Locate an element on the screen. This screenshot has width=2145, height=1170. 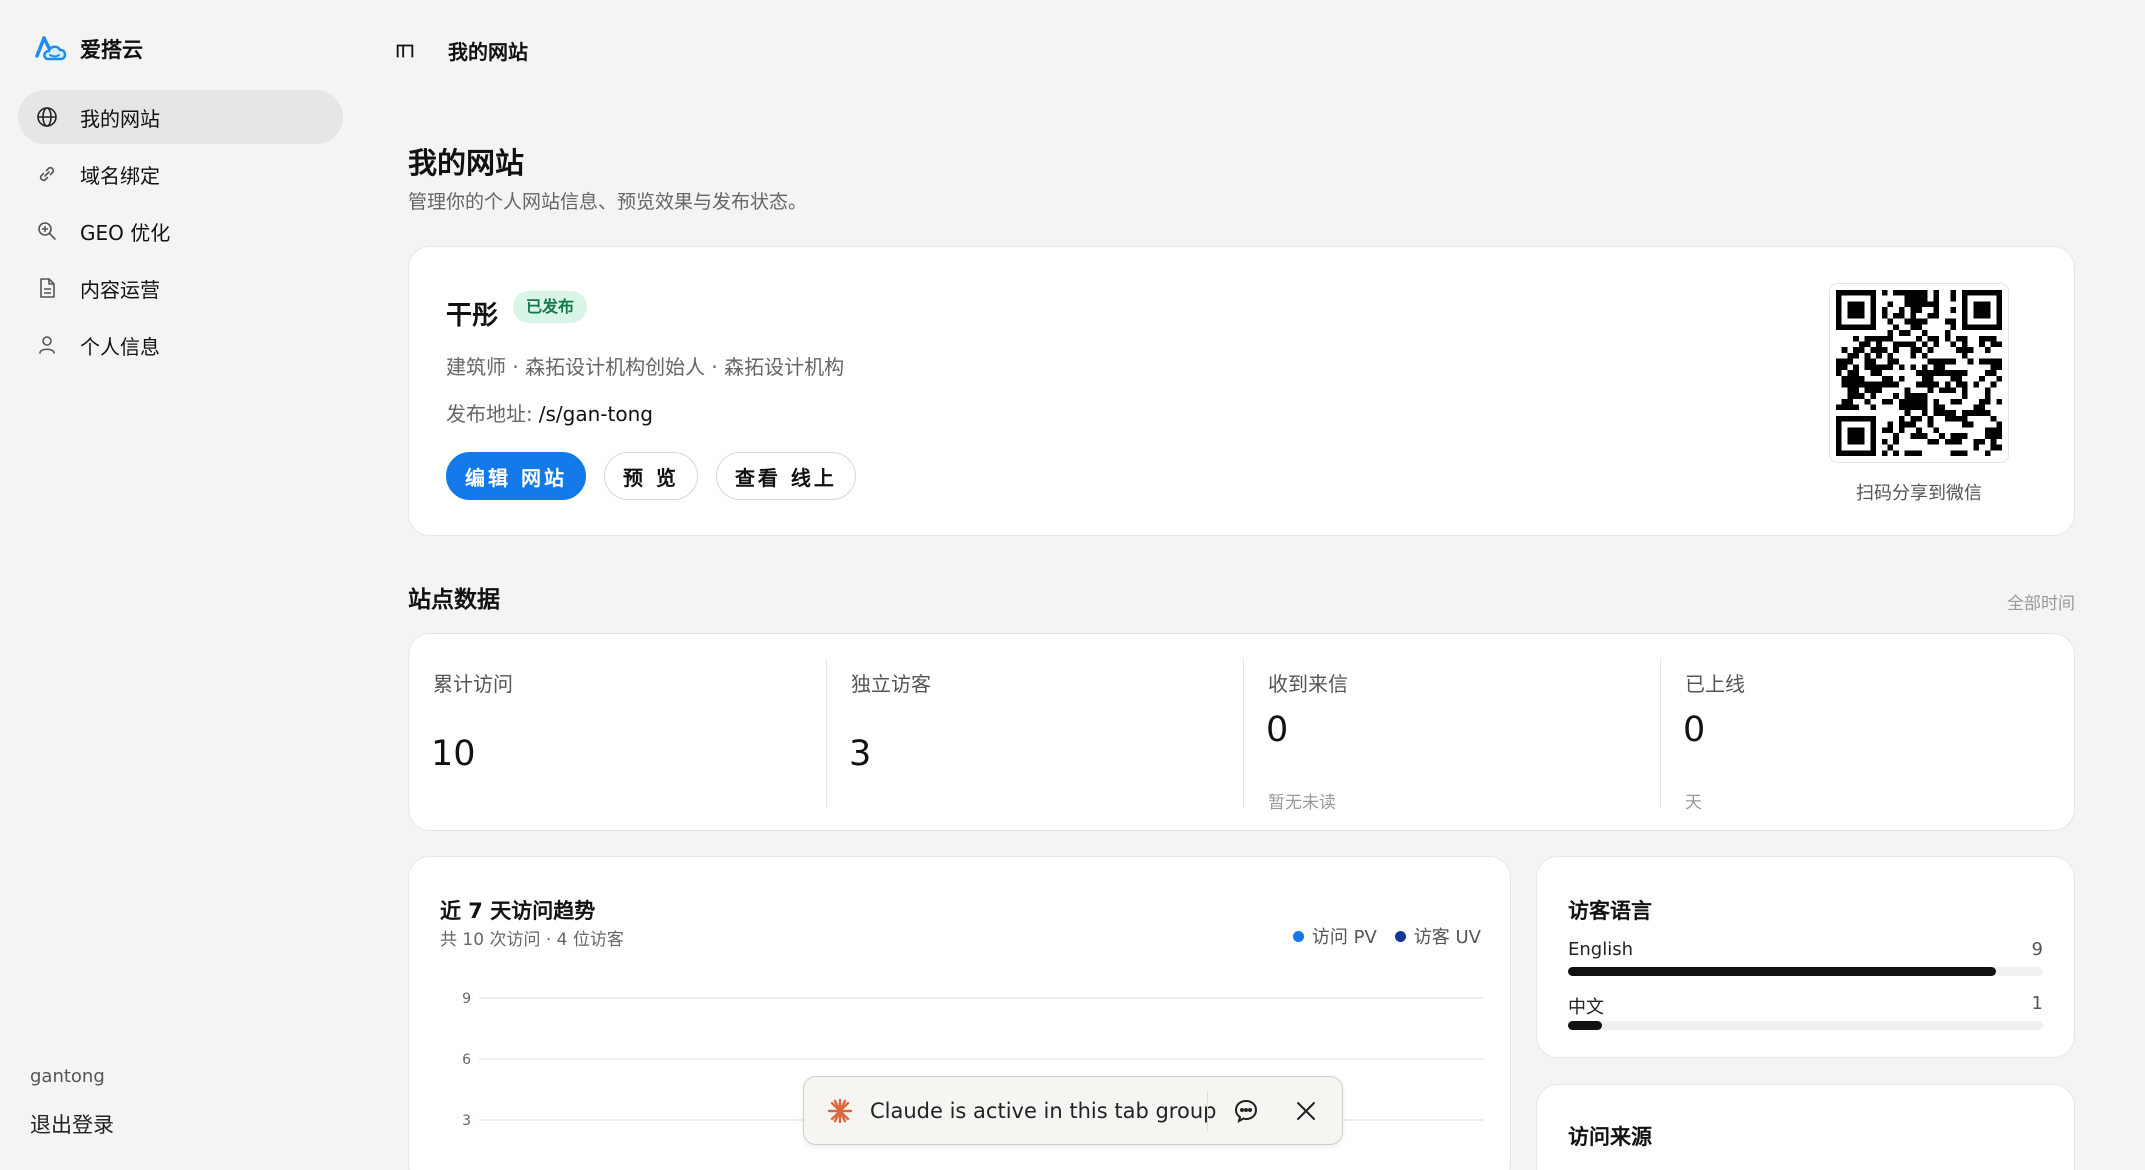
language-title: 访客语言 is located at coordinates (1610, 911).